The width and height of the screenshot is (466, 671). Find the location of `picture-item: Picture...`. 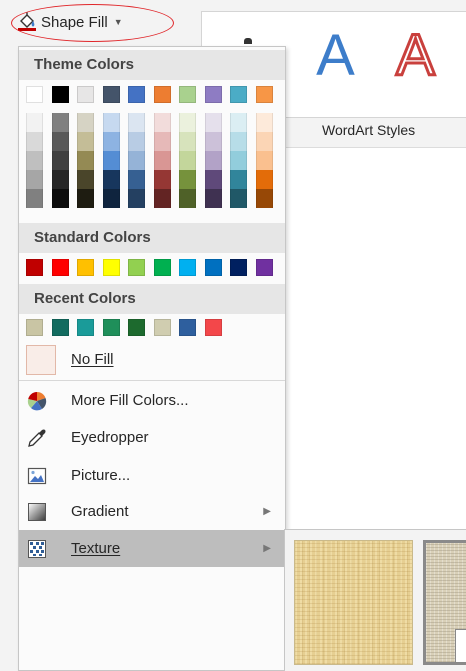

picture-item: Picture... is located at coordinates (152, 475).